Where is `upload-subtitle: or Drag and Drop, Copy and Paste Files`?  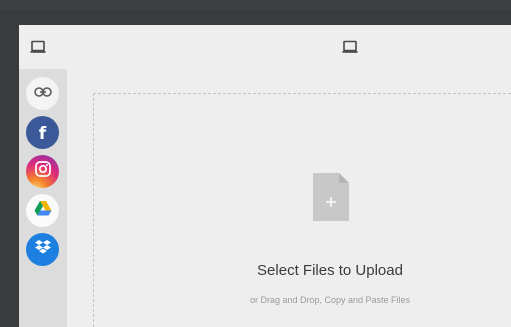
upload-subtitle: or Drag and Drop, Copy and Paste Files is located at coordinates (330, 300).